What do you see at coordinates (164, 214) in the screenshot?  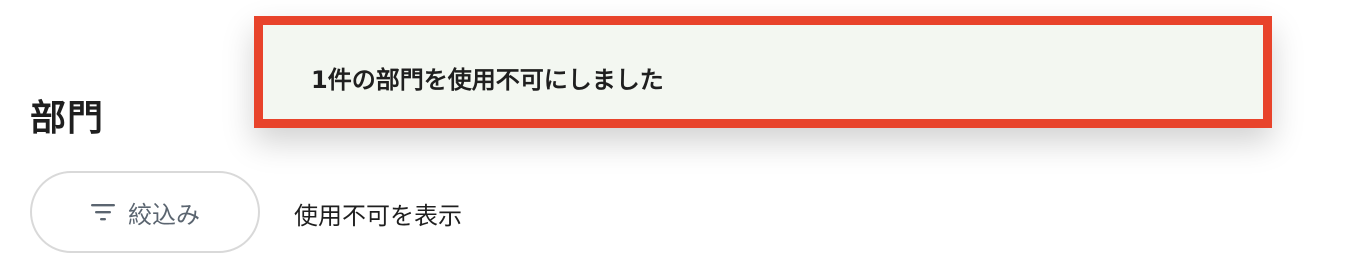 I see `filter-button-label: 絞込み` at bounding box center [164, 214].